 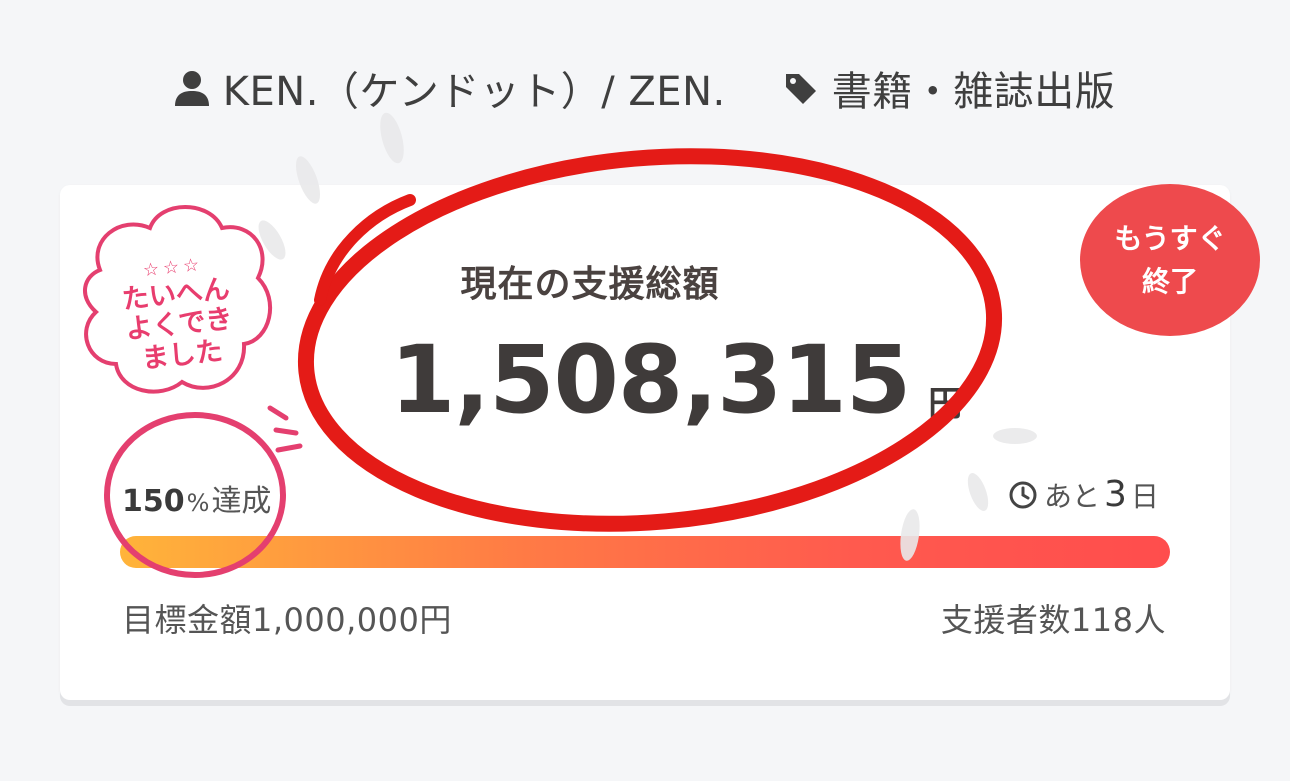 I want to click on emphasis-lines, so click(x=285, y=429).